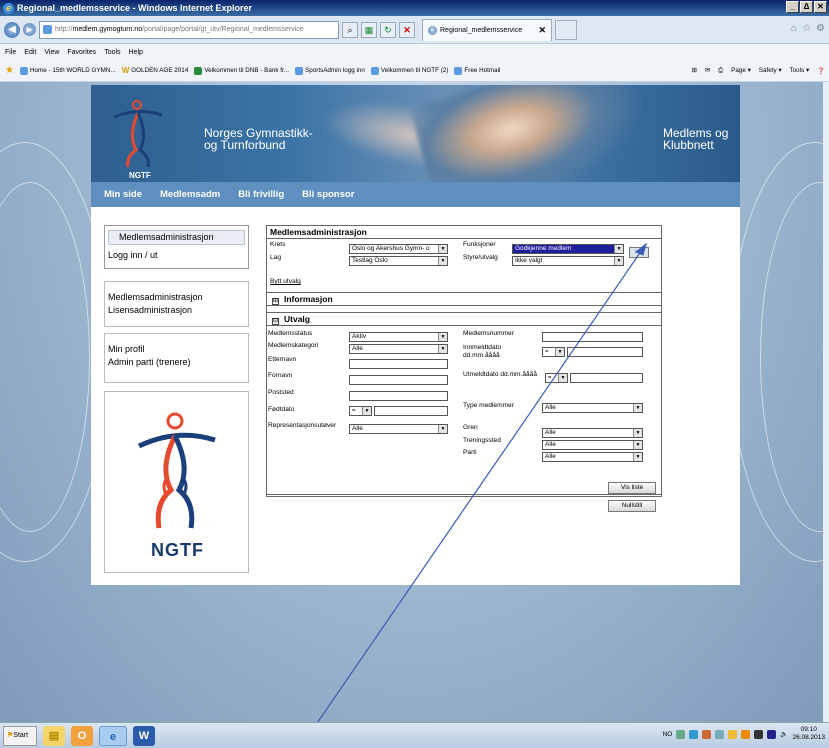 This screenshot has height=748, width=829. I want to click on page-icon, so click(458, 70).